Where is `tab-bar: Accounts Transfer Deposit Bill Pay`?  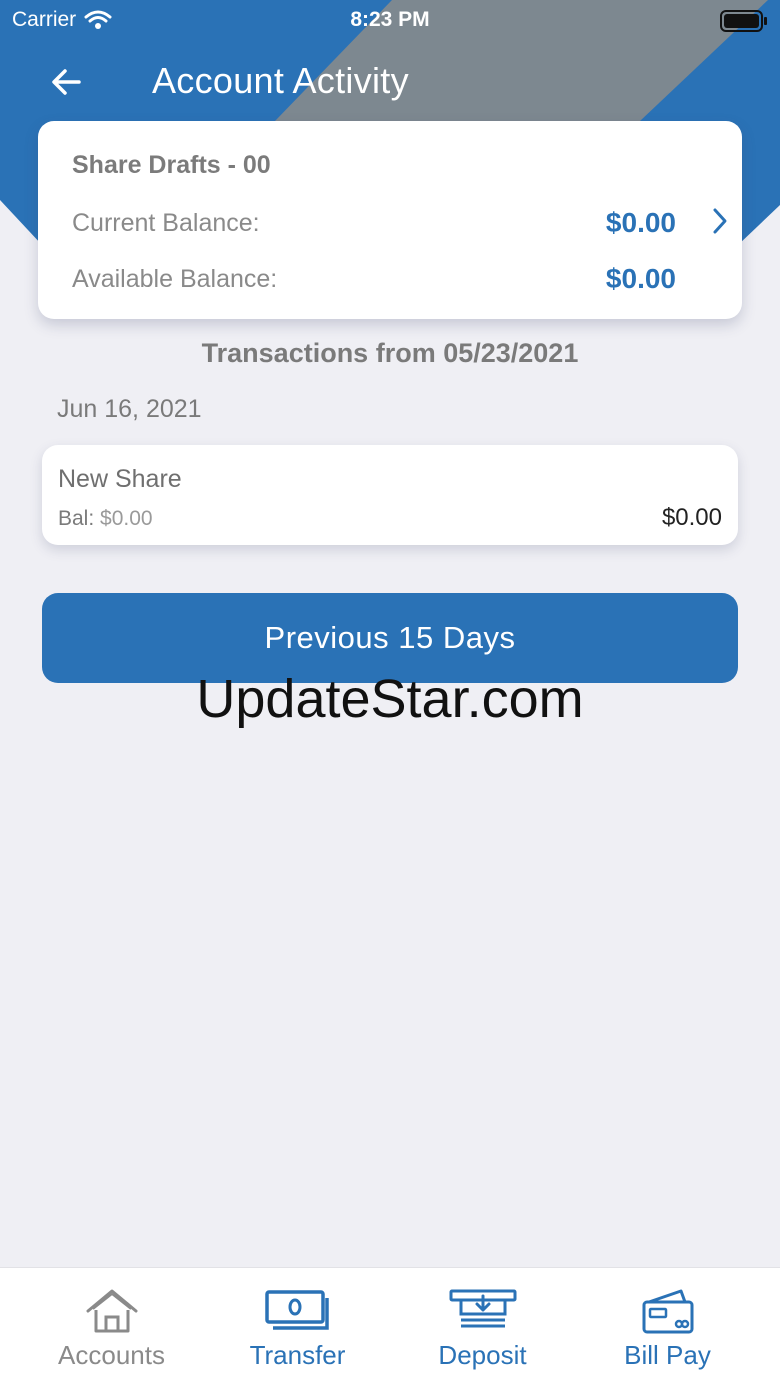 tab-bar: Accounts Transfer Deposit Bill Pay is located at coordinates (390, 1327).